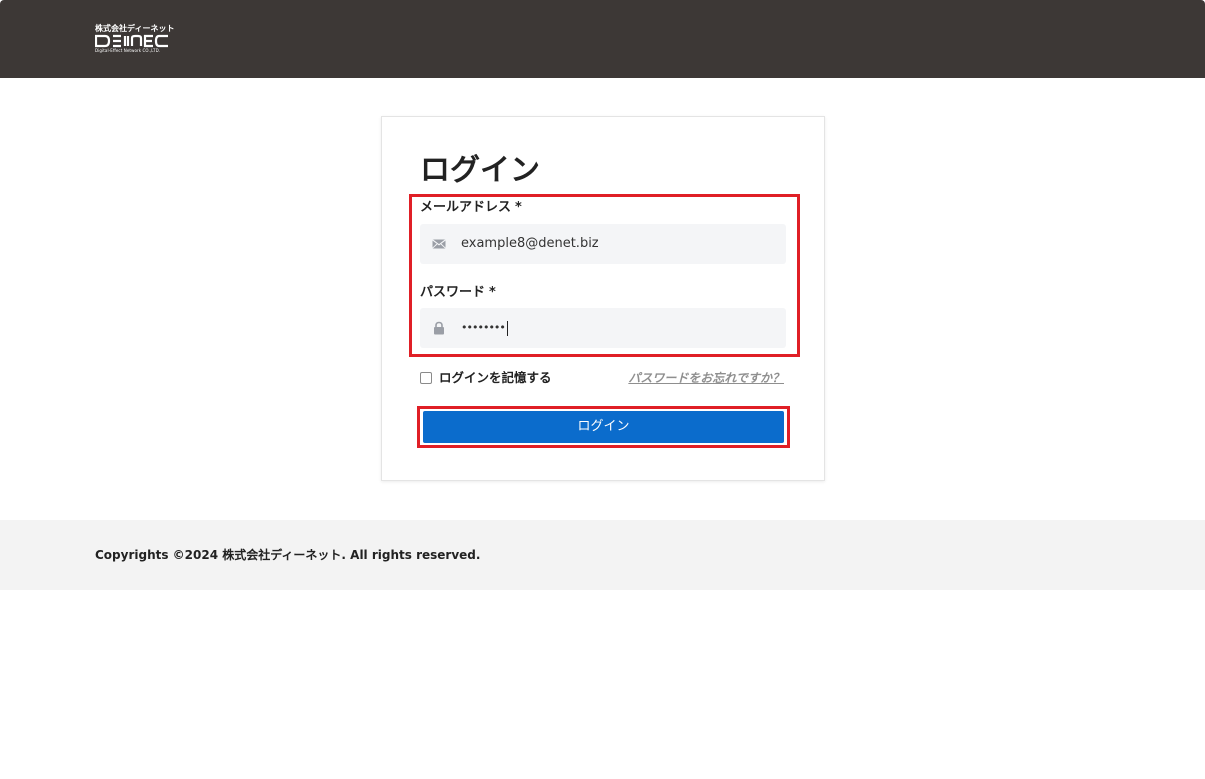 The width and height of the screenshot is (1205, 779). I want to click on password-value: ••••••••, so click(484, 328).